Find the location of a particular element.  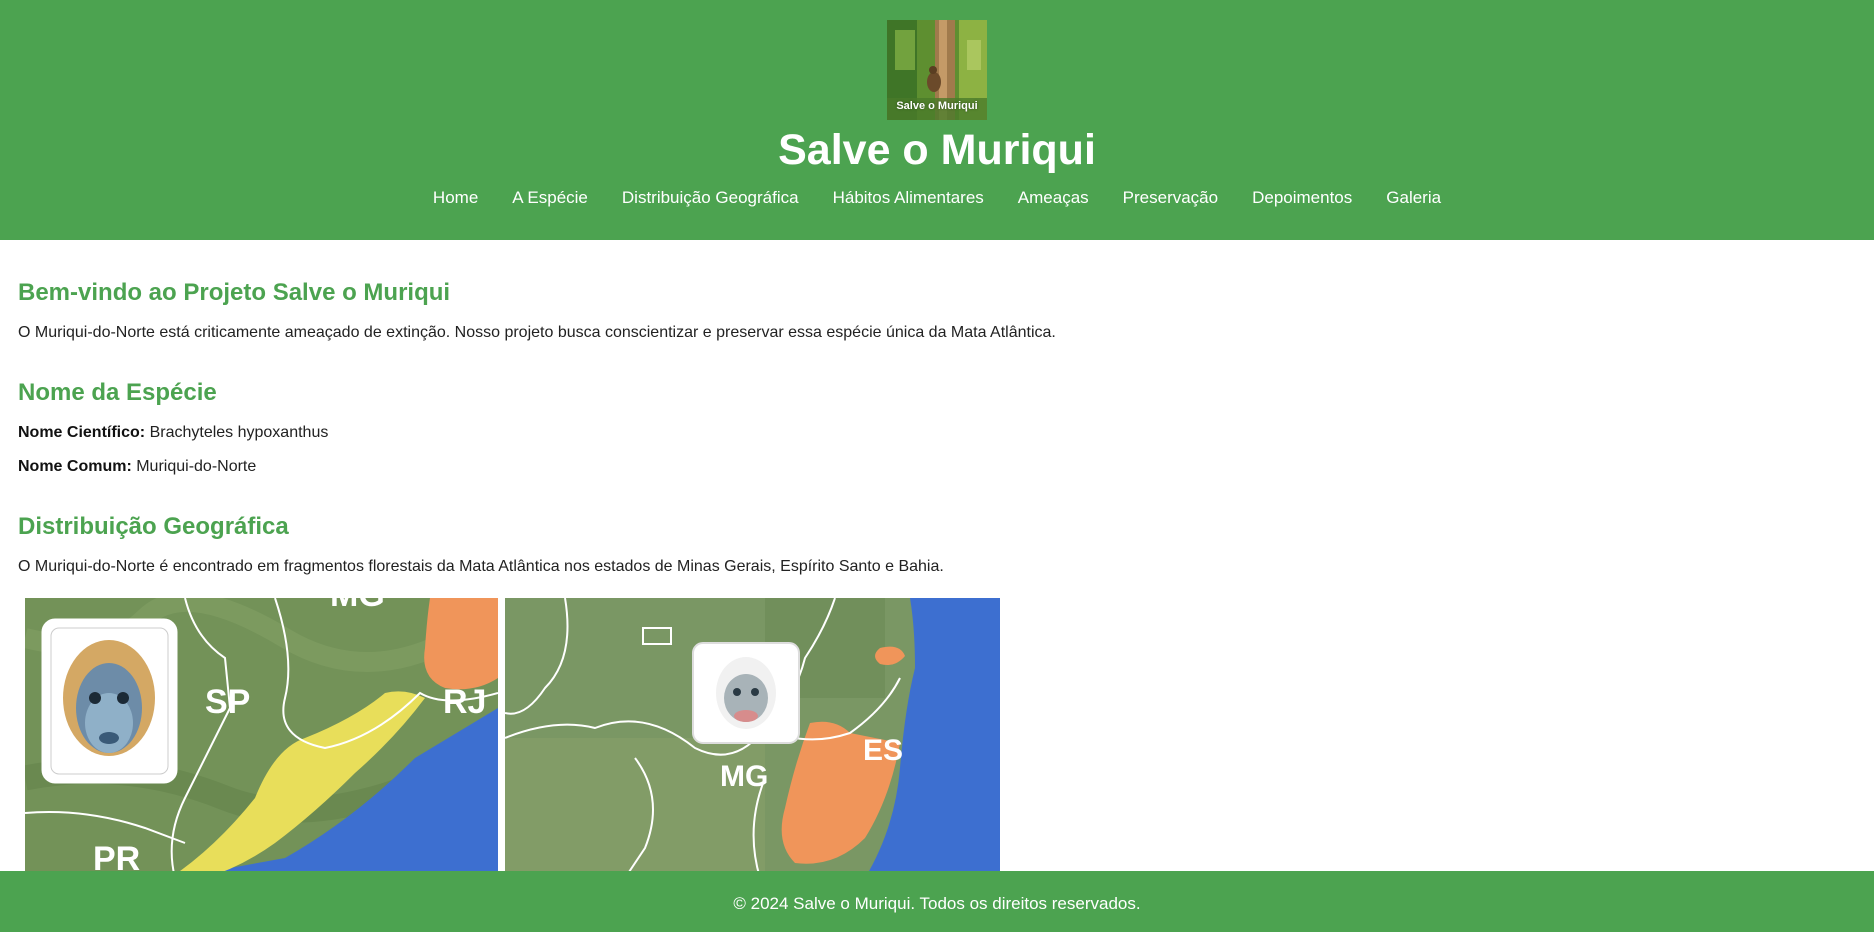

common-name: Nome Comum: Muriqui-do-Norte is located at coordinates (946, 467).